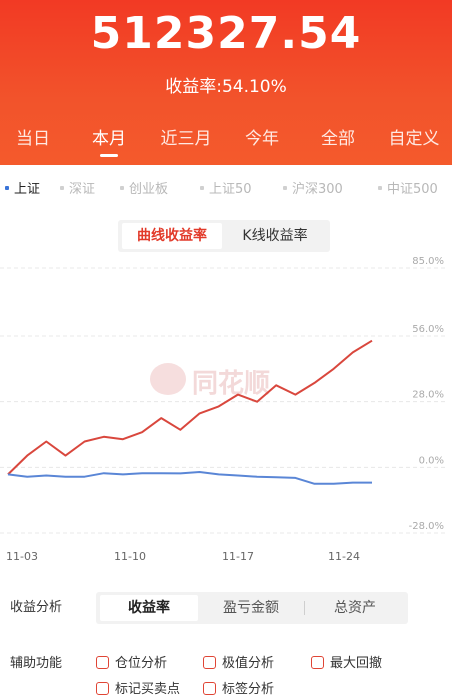  Describe the element at coordinates (226, 33) in the screenshot. I see `total-asset-amount: 512327.54` at that location.